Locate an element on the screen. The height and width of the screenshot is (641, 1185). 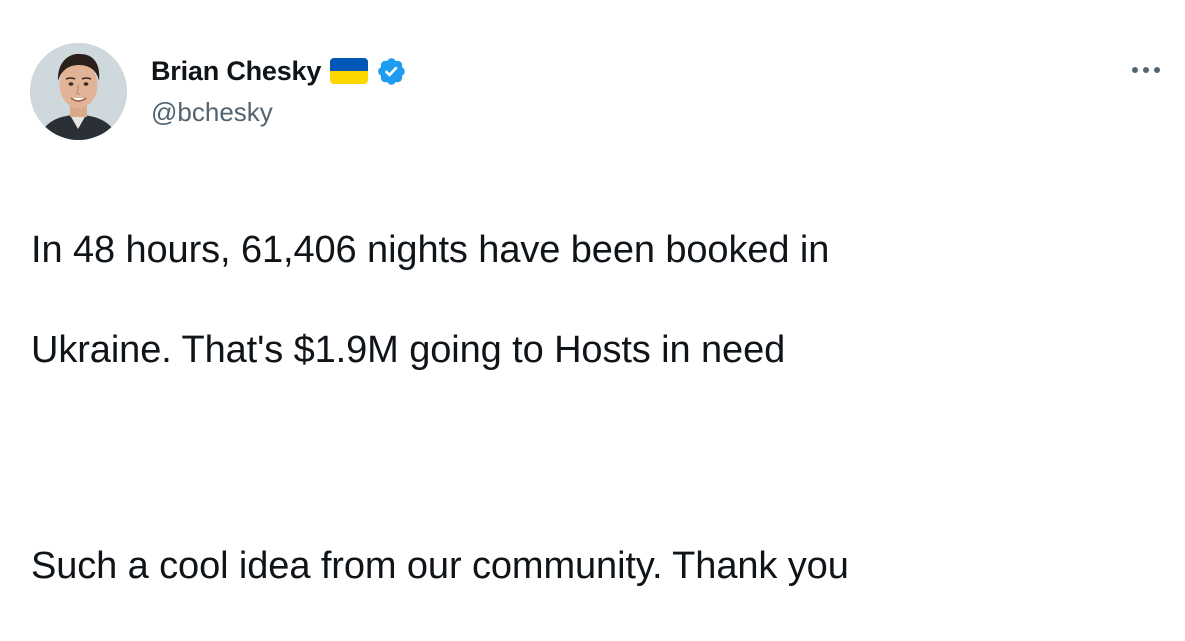
more-options-button is located at coordinates (1146, 70).